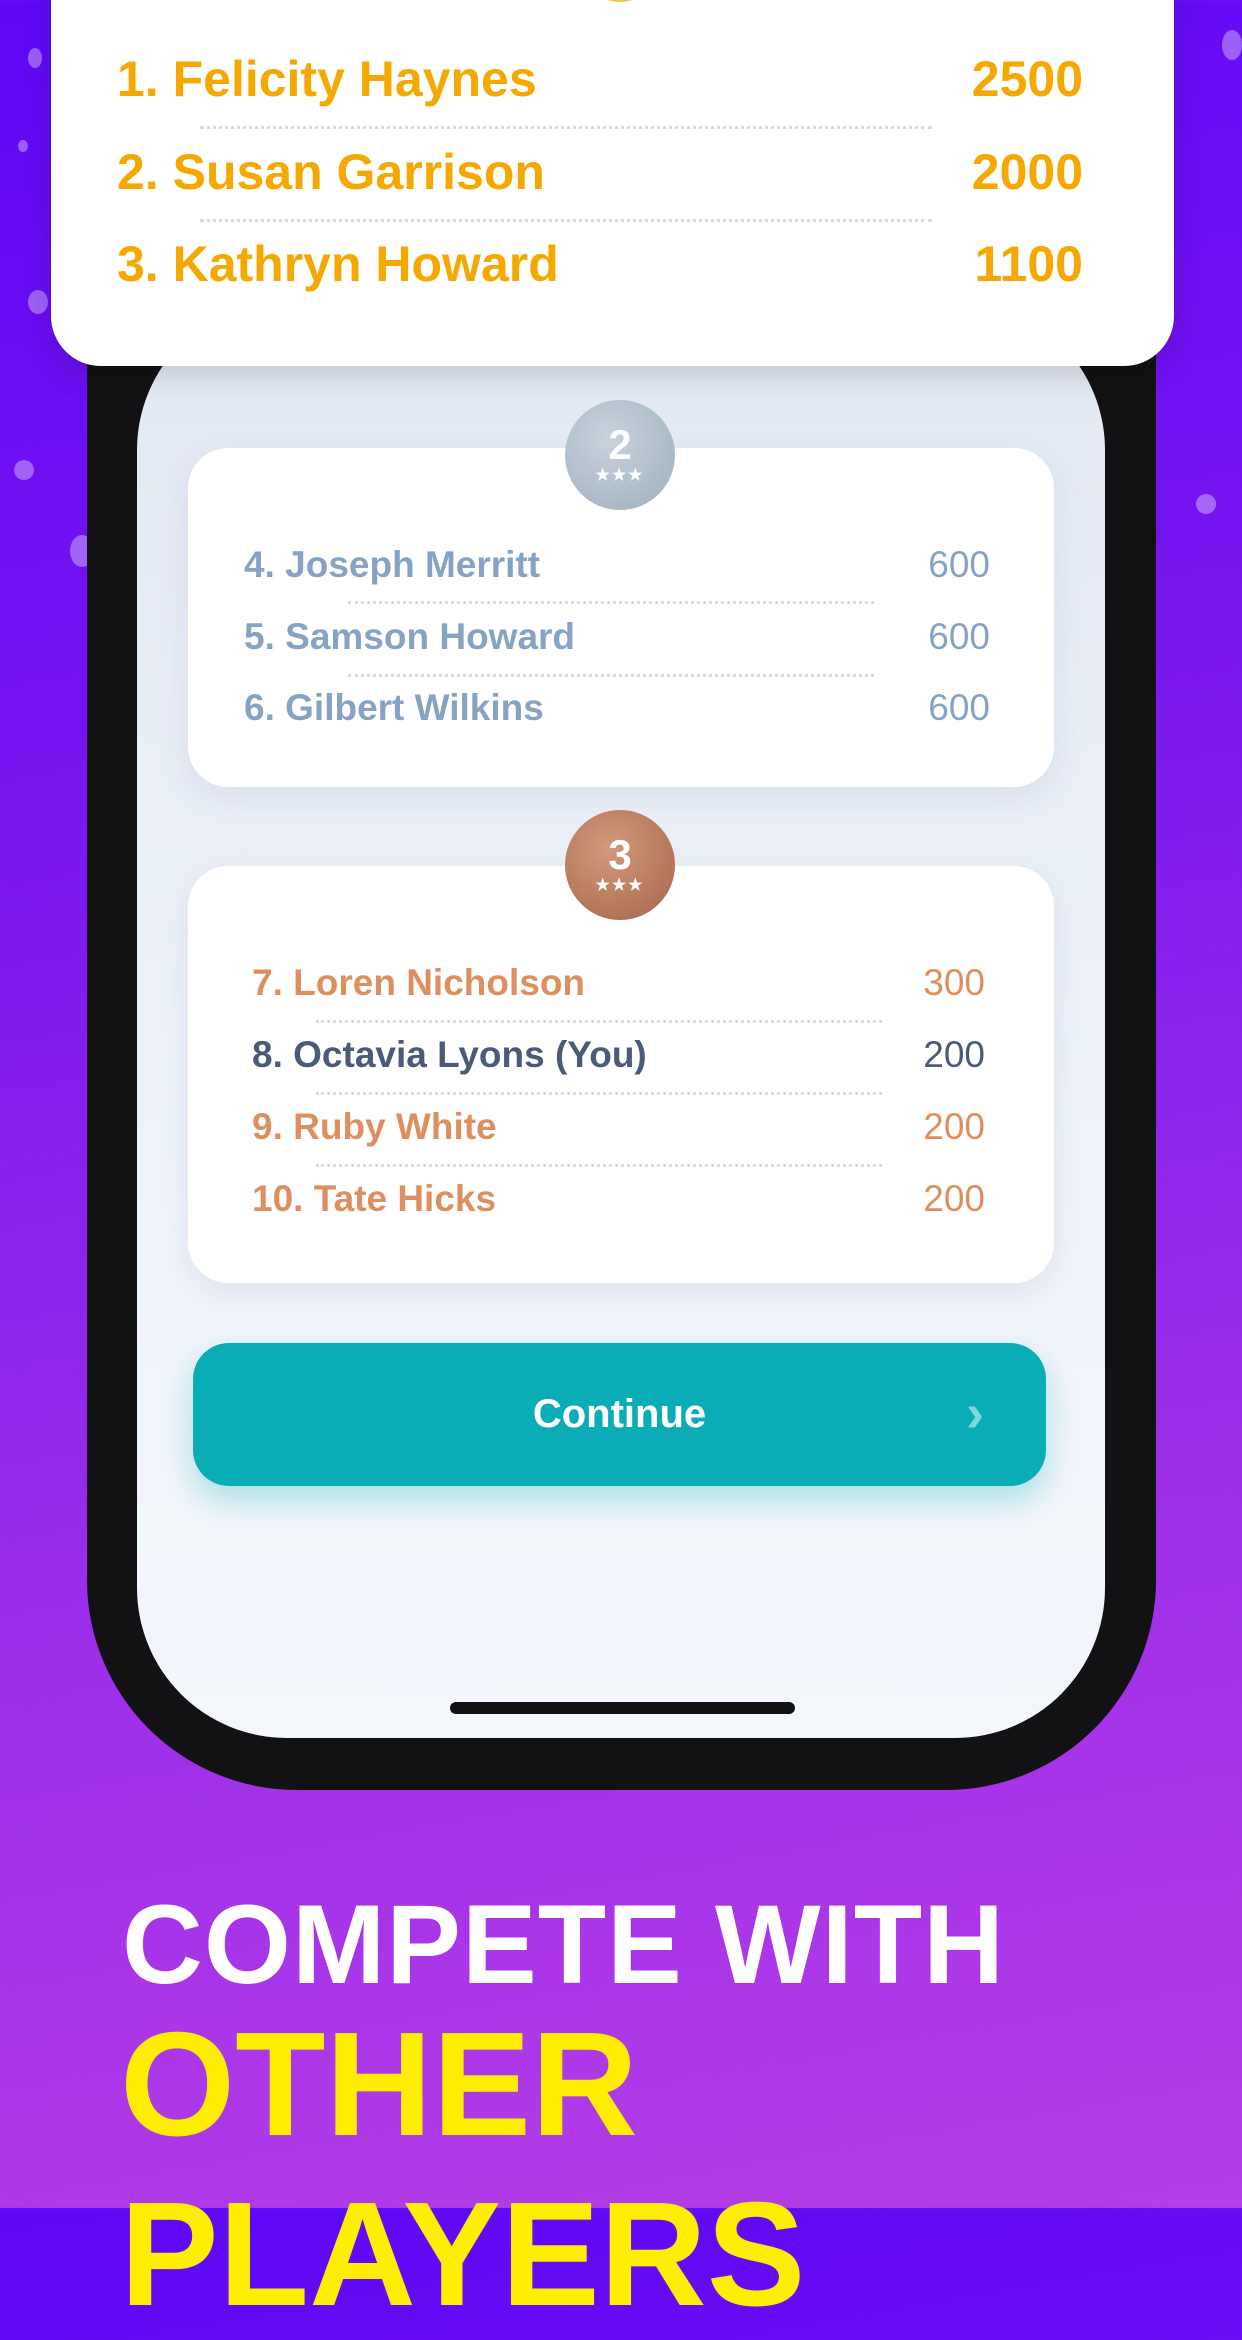  I want to click on silver-medal-icon: 2 ★★★, so click(620, 455).